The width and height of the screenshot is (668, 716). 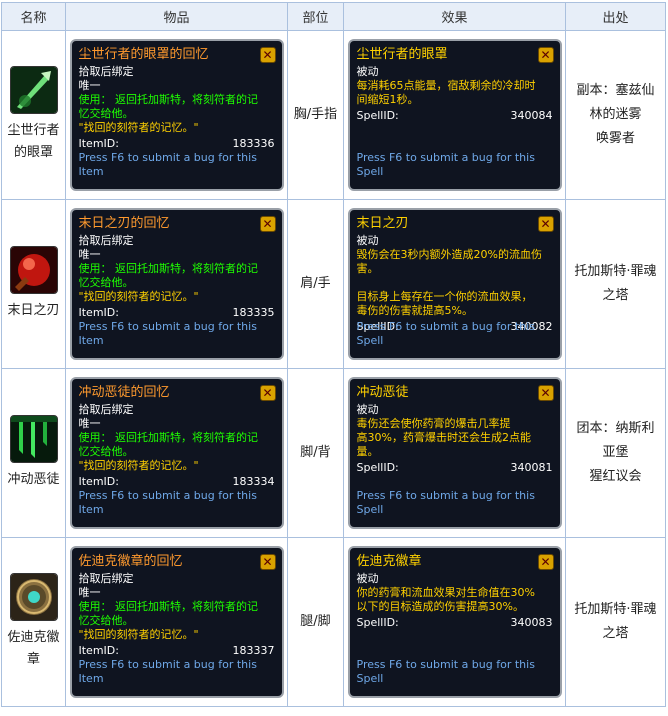 What do you see at coordinates (33, 142) in the screenshot?
I see `item-name: 尘世行者 的眼罩` at bounding box center [33, 142].